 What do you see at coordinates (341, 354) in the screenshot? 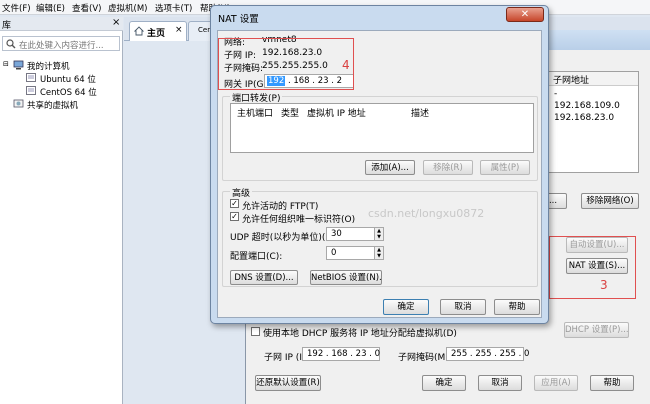
I see `subnet-ip-input: 192 . 168 . 23 . 0` at bounding box center [341, 354].